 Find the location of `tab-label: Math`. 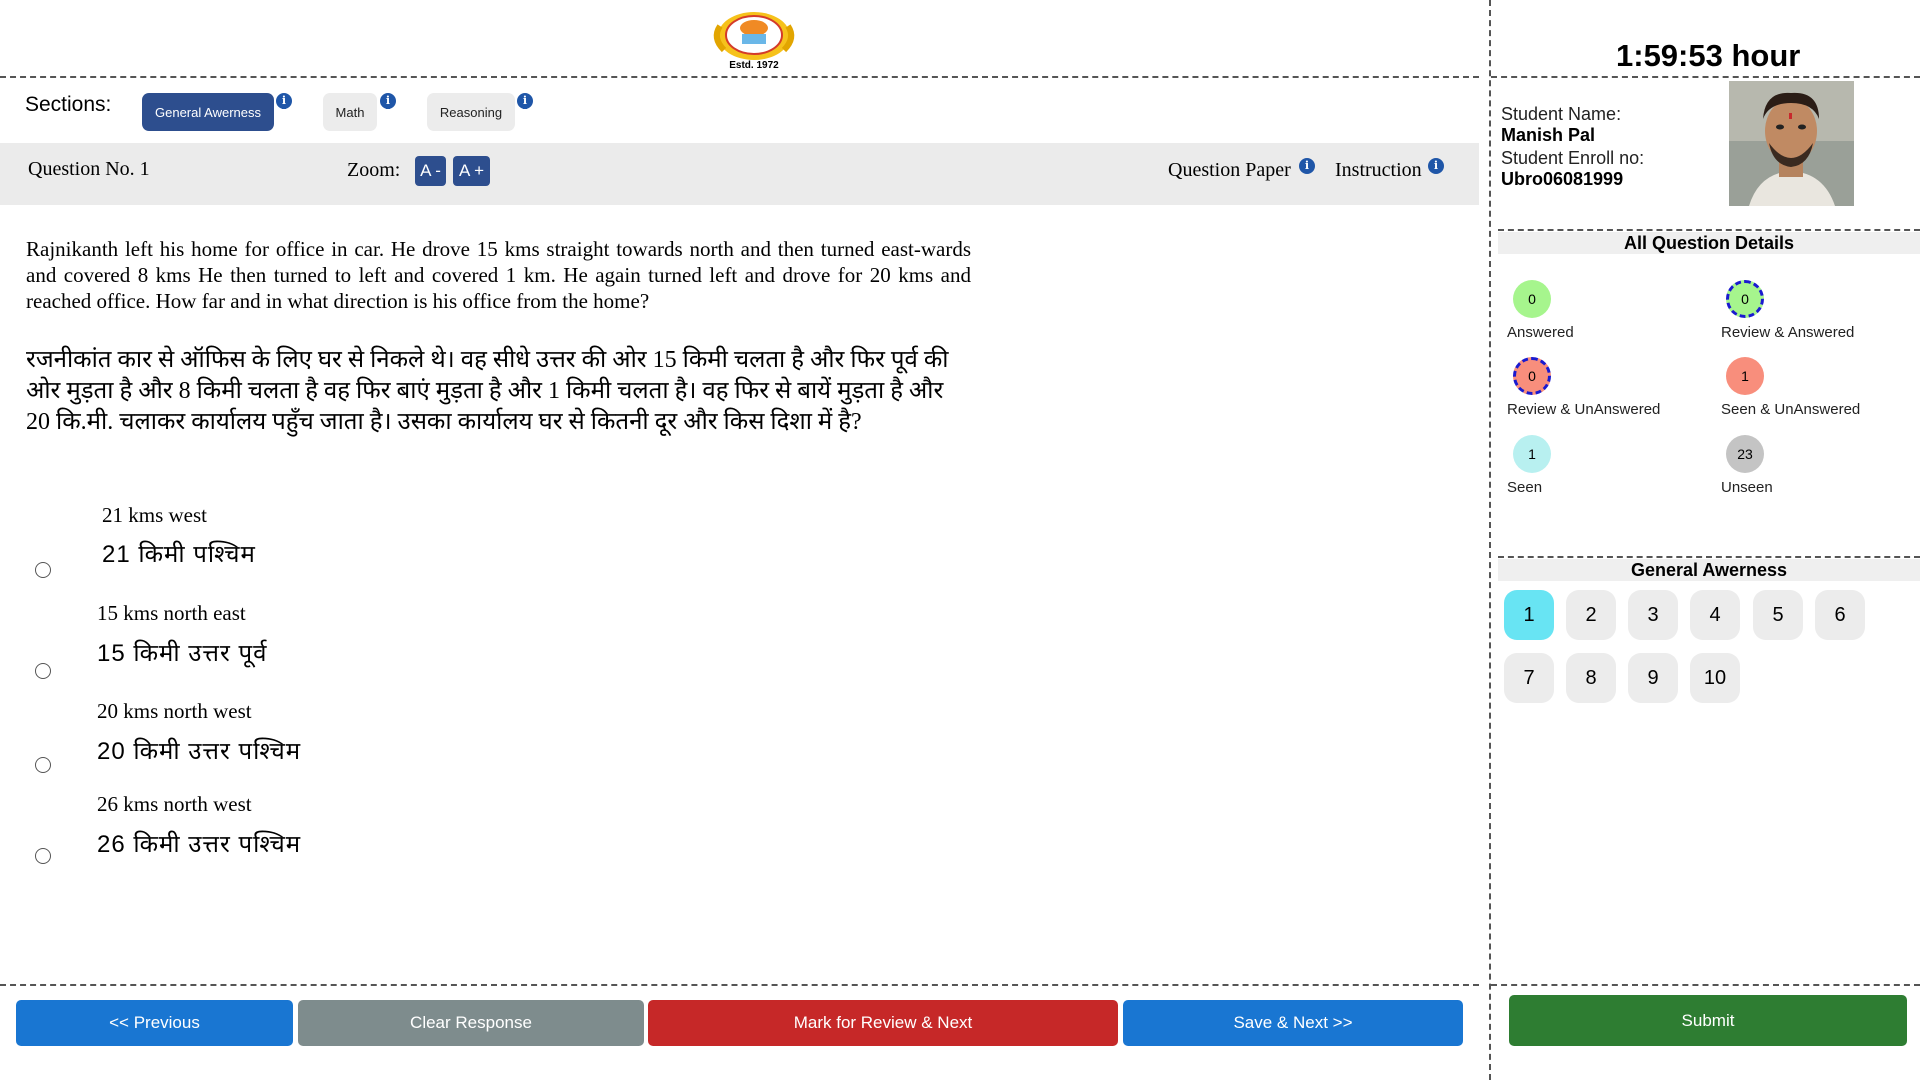

tab-label: Math is located at coordinates (350, 112).